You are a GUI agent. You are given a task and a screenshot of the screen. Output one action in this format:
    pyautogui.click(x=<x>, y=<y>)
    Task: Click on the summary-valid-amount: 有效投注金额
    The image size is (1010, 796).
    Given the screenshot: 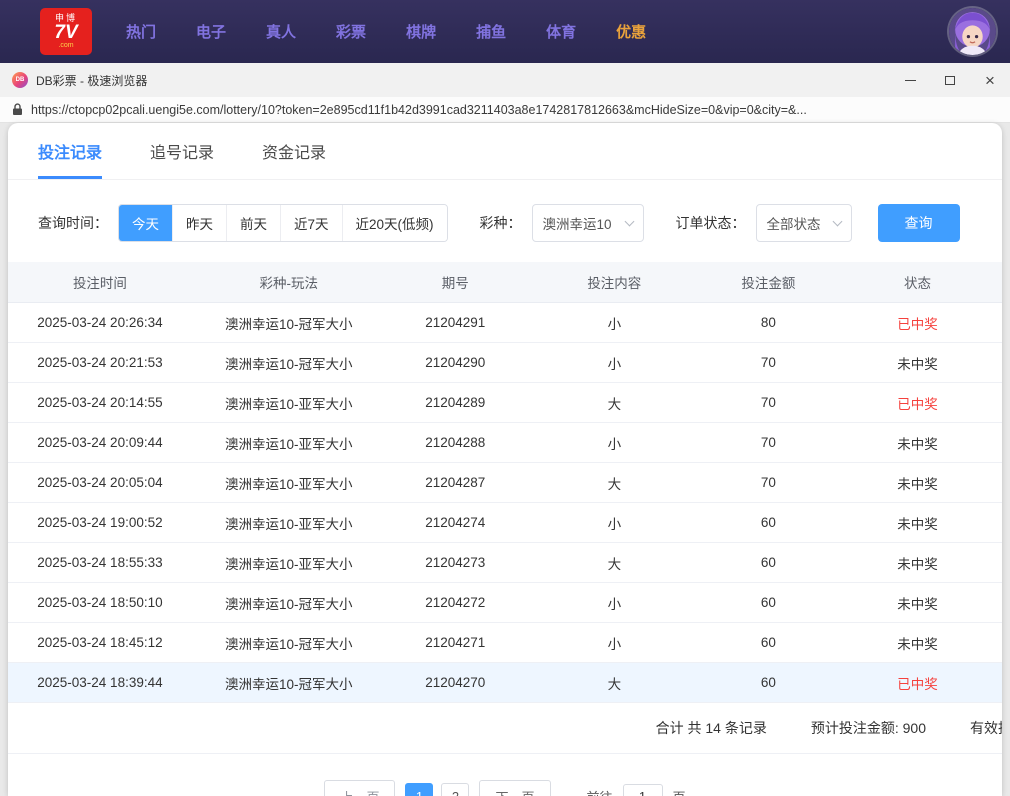 What is the action you would take?
    pyautogui.click(x=986, y=728)
    